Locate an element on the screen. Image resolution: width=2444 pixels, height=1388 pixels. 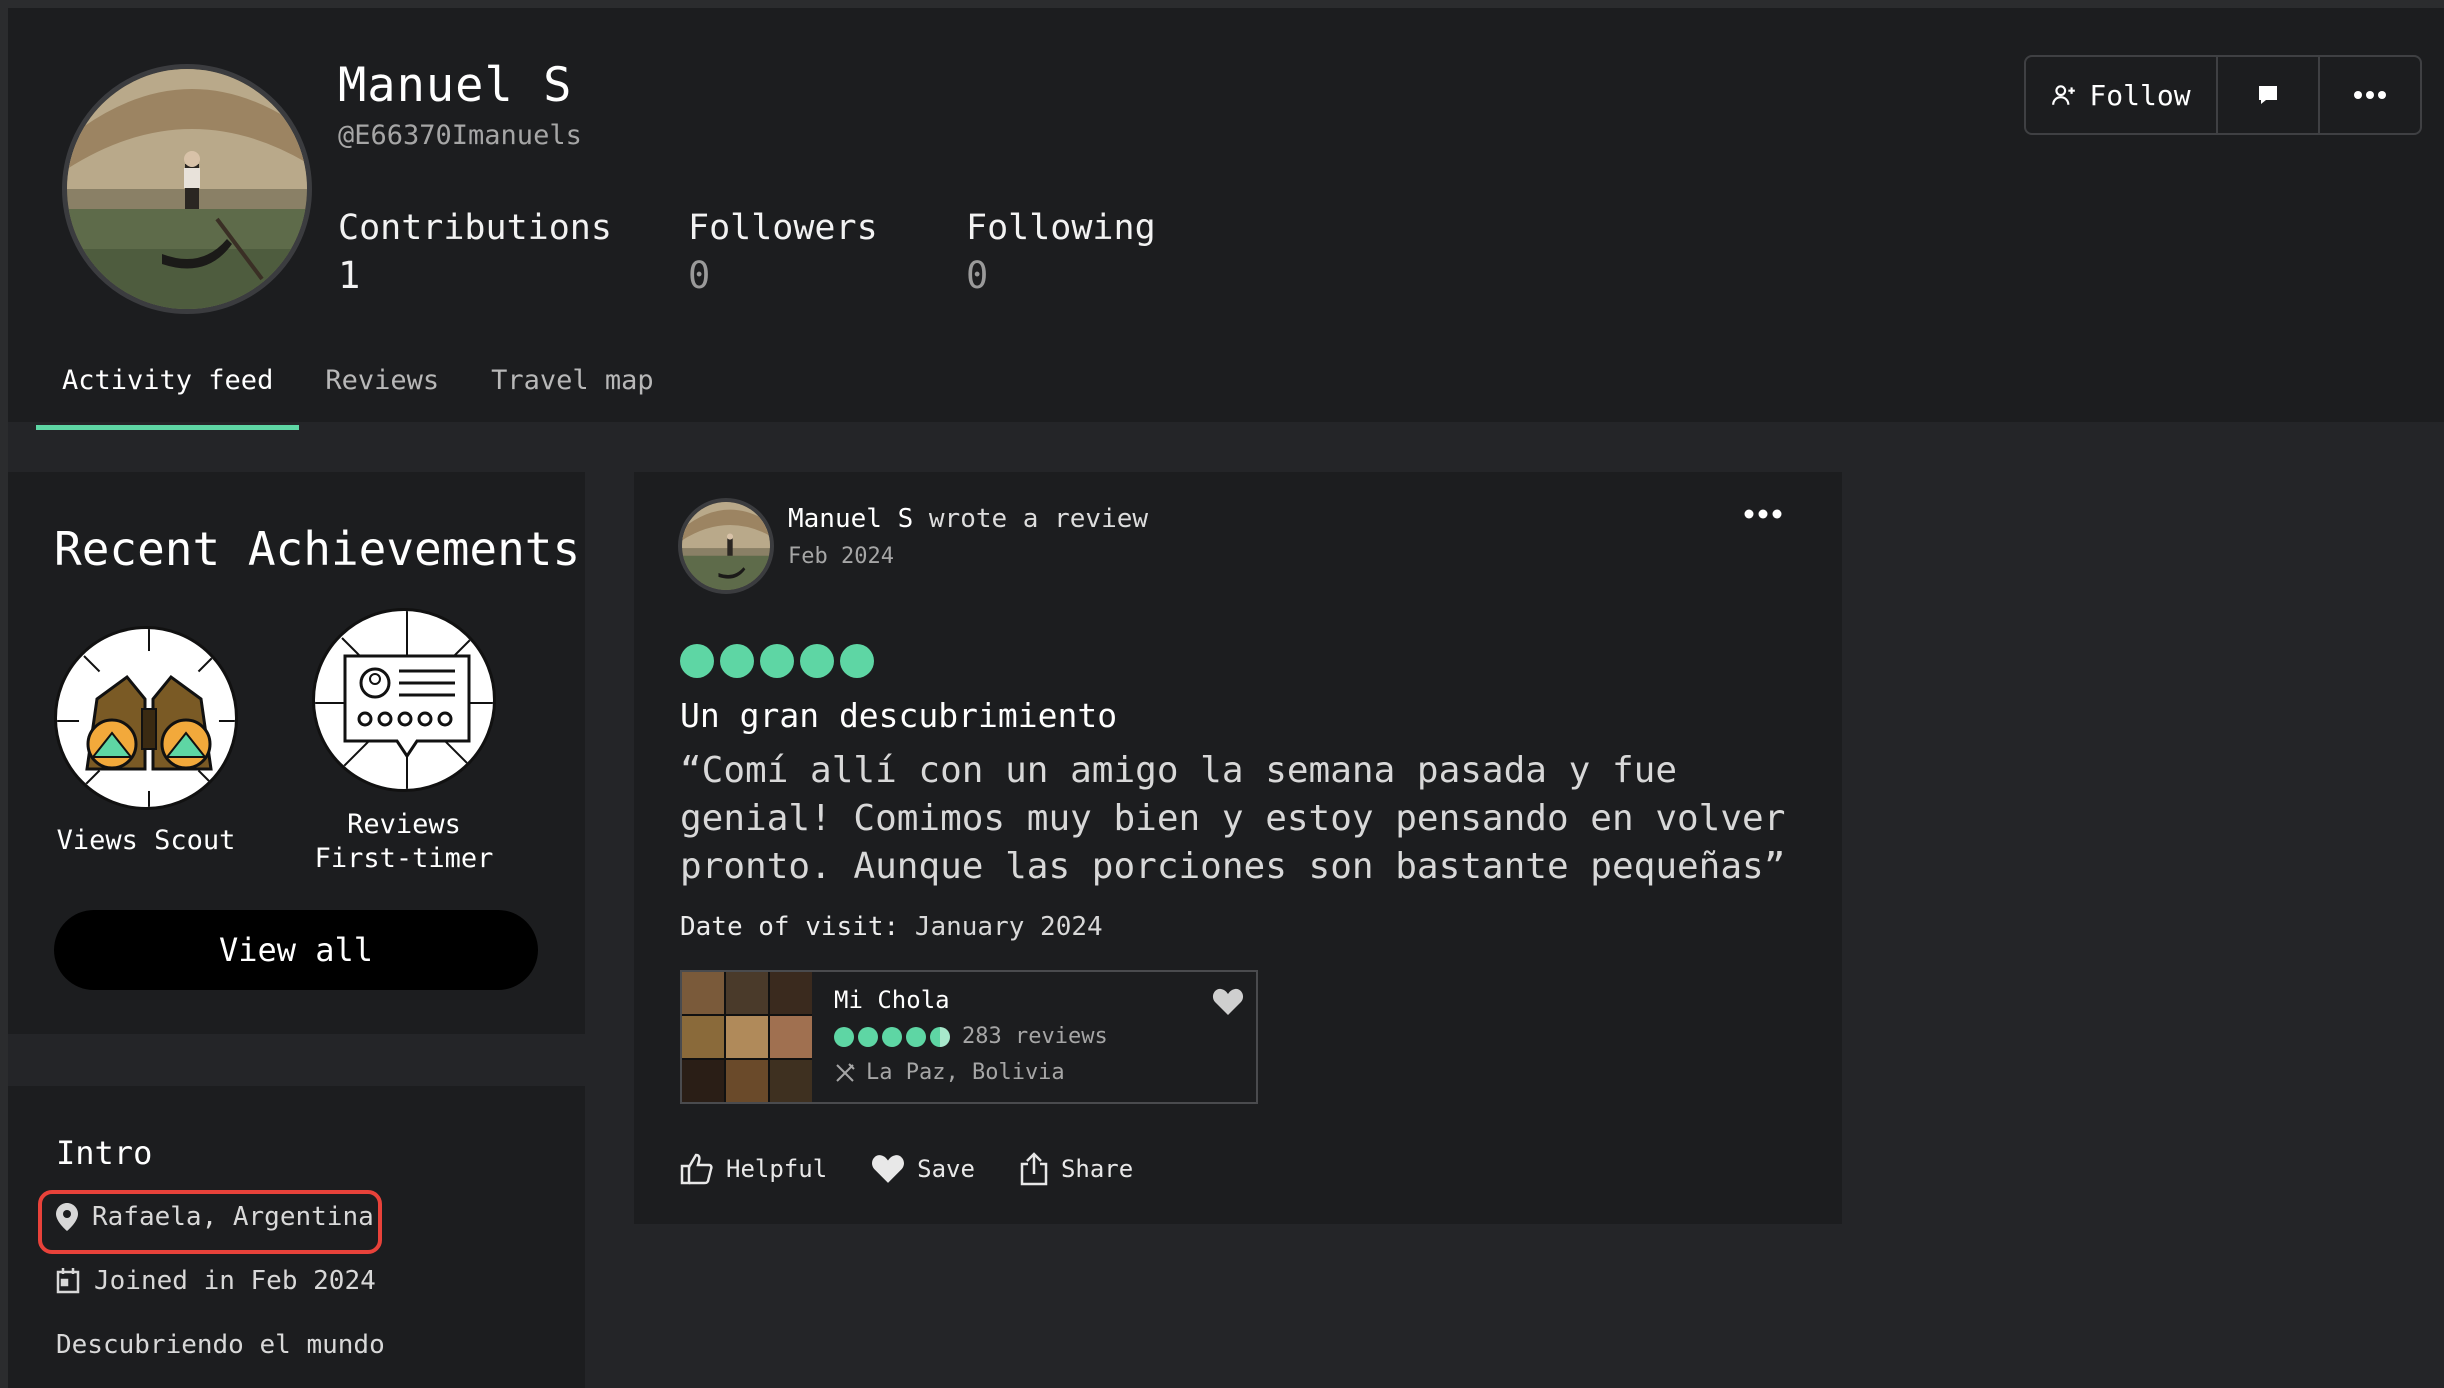
visit-label: Date of visit: is located at coordinates (790, 927).